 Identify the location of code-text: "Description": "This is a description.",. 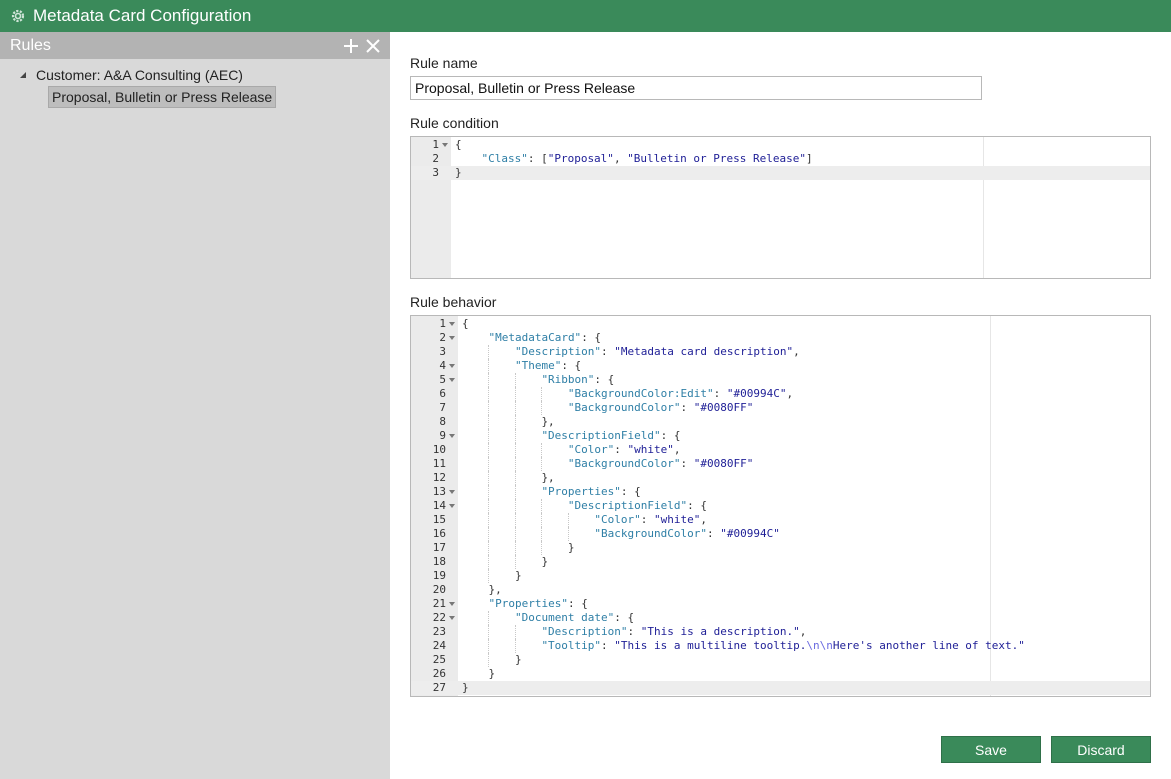
(673, 632).